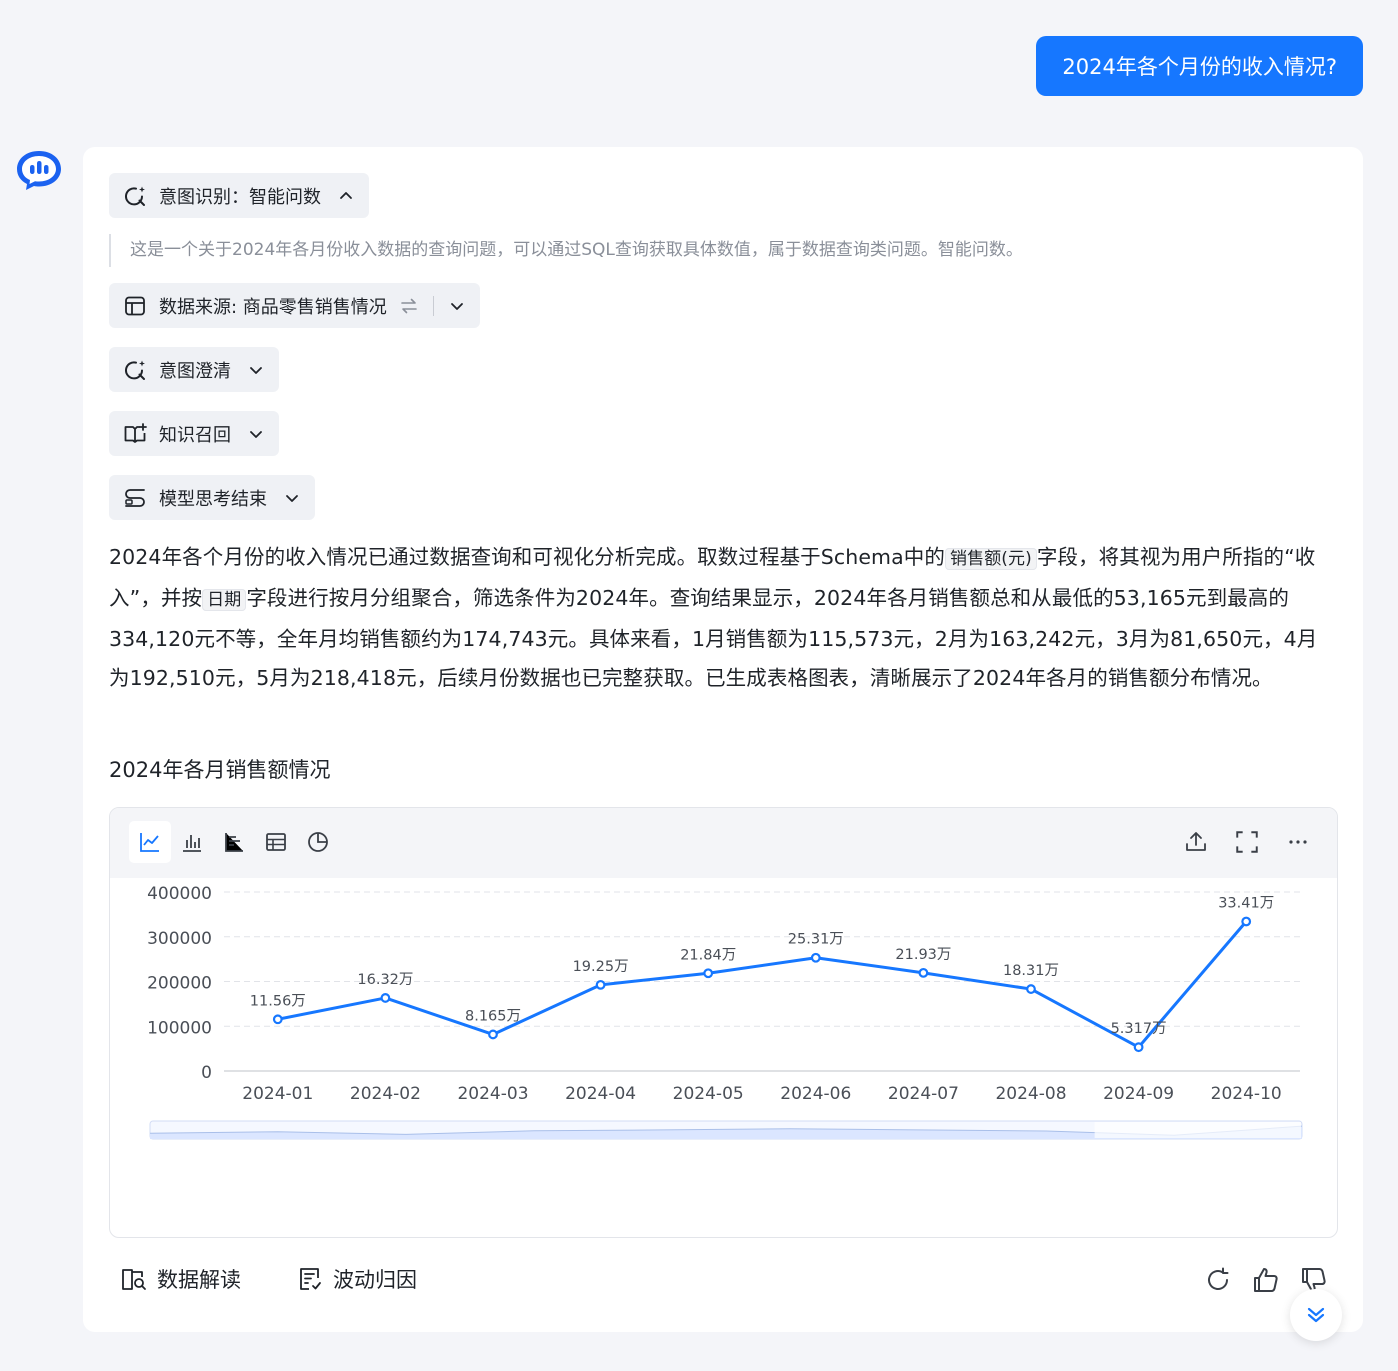 The image size is (1398, 1371). I want to click on data-interpret-button: 数据解读, so click(181, 1279).